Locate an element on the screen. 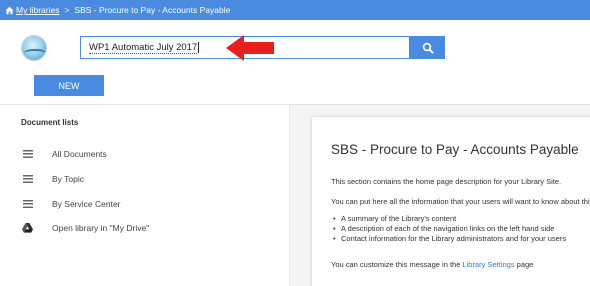 The width and height of the screenshot is (590, 286). search-button is located at coordinates (427, 47).